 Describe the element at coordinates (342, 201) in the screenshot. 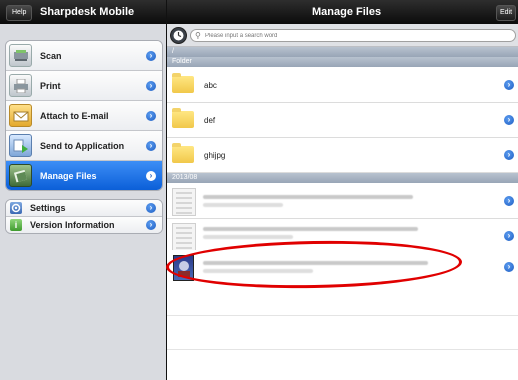

I see `file-row: ›` at that location.